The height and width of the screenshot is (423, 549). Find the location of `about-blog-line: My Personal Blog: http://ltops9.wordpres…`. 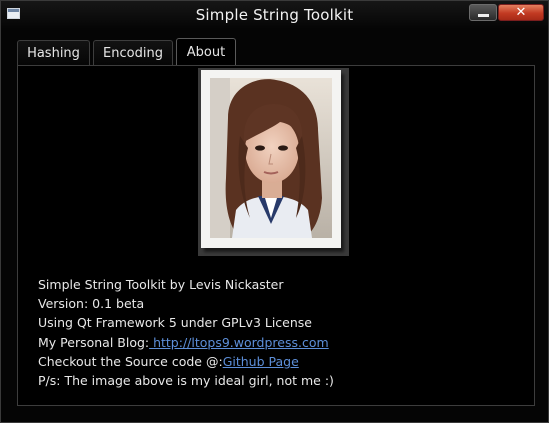

about-blog-line: My Personal Blog: http://ltops9.wordpres… is located at coordinates (186, 342).